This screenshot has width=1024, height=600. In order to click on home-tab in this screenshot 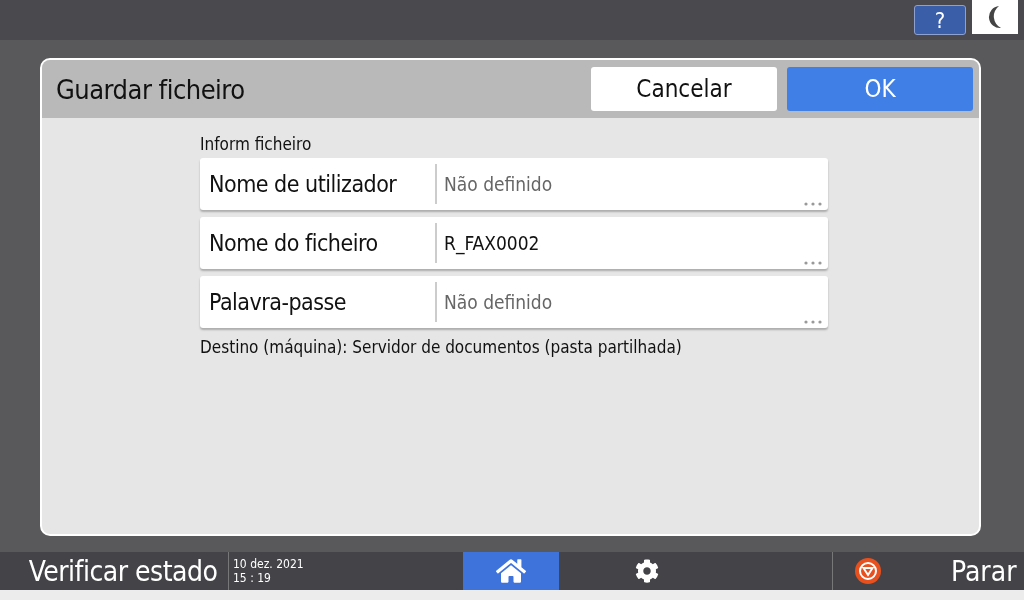, I will do `click(511, 571)`.